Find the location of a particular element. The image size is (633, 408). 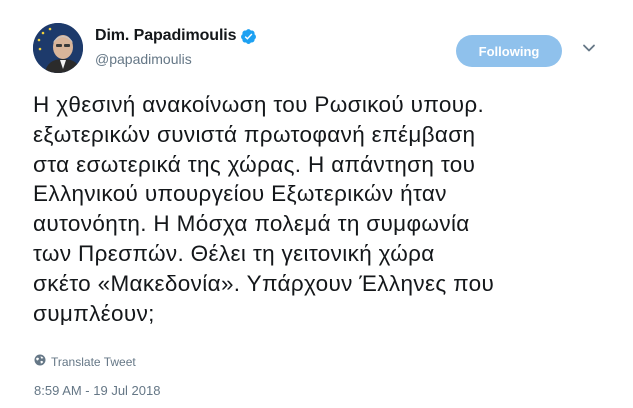

author-name-row: Dim. Papadimoulis is located at coordinates (176, 36).